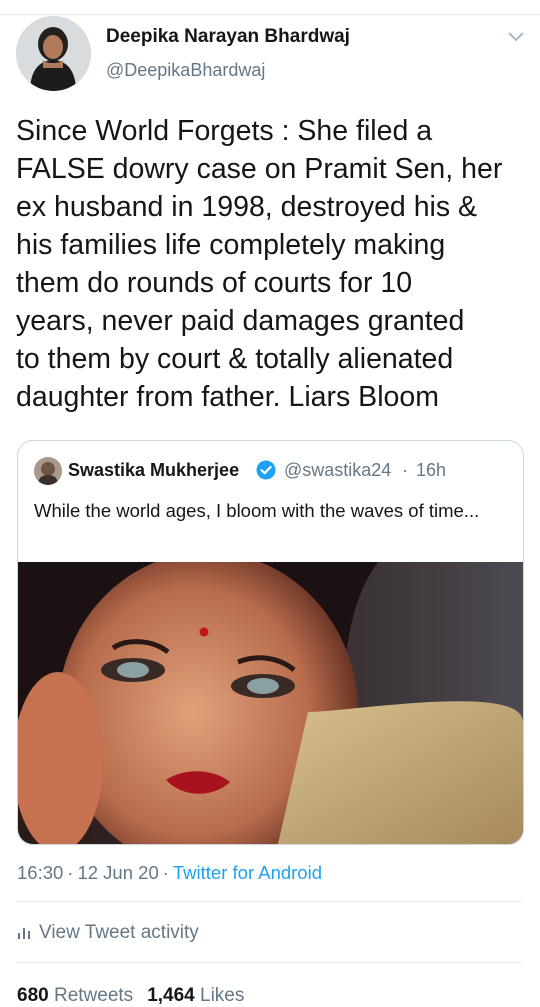 The height and width of the screenshot is (1007, 540). I want to click on tweet-metadata: 16:30 · 12 Jun 20 · Twitter for Android, so click(169, 873).